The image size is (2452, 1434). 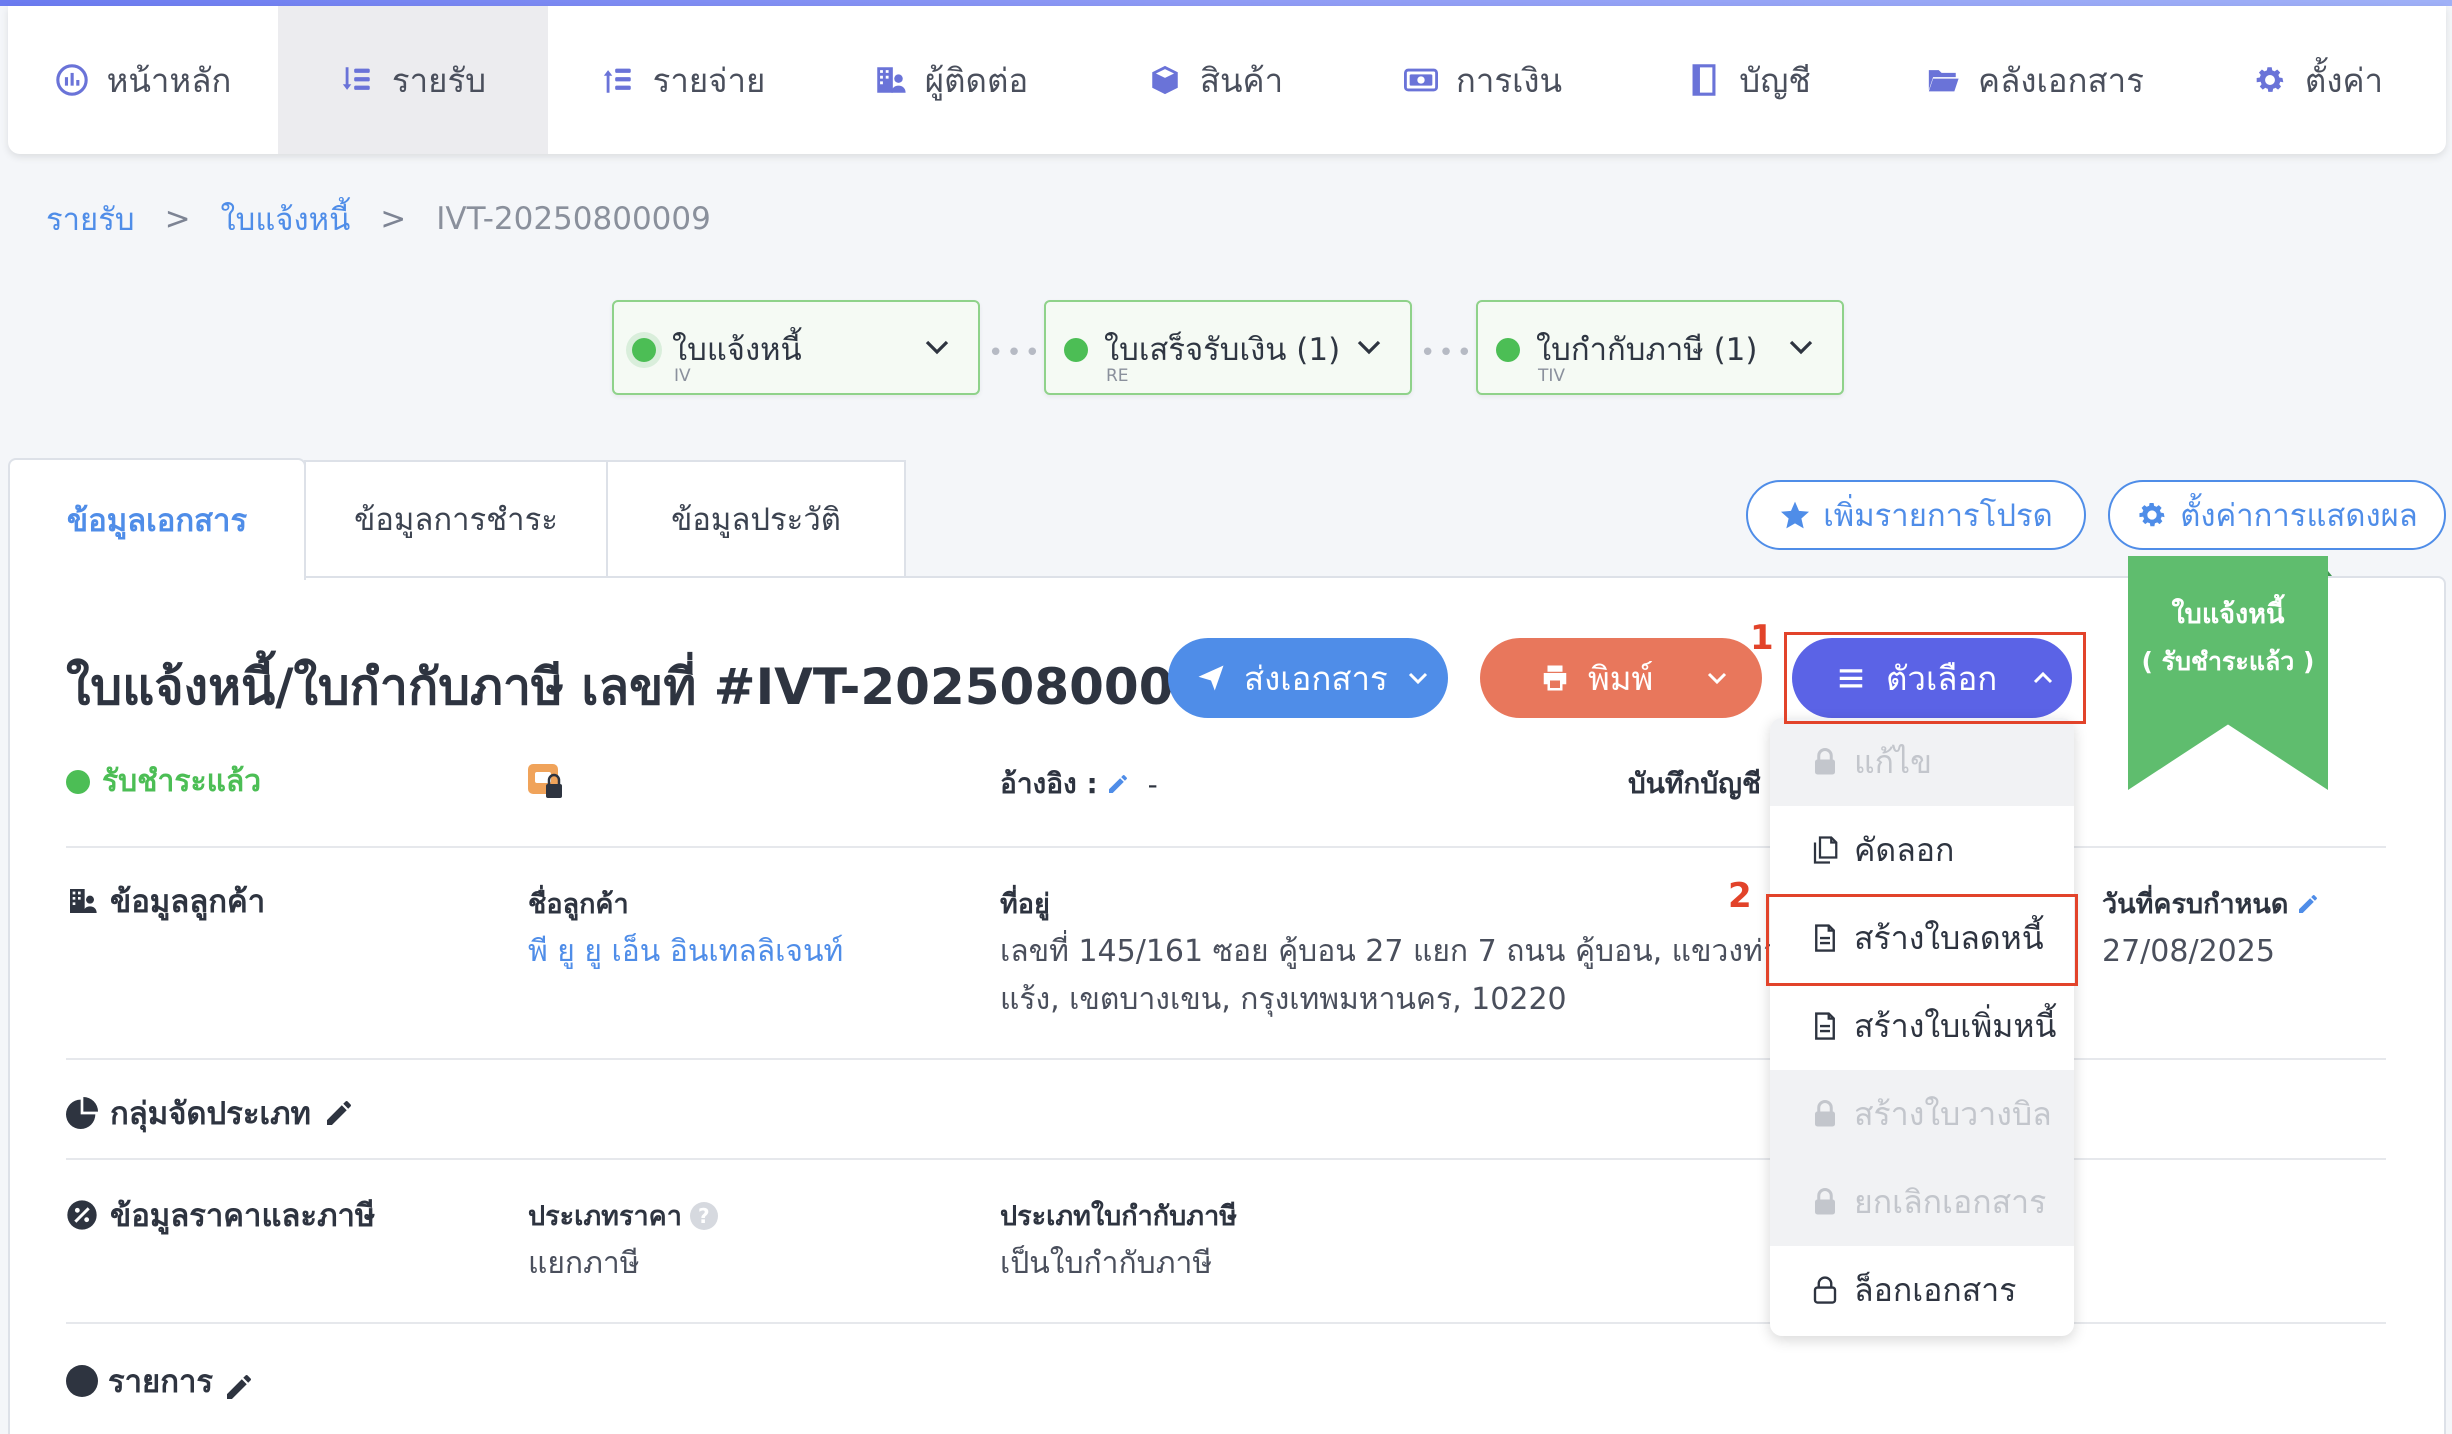 I want to click on print-button: พิมพ์, so click(x=1621, y=678).